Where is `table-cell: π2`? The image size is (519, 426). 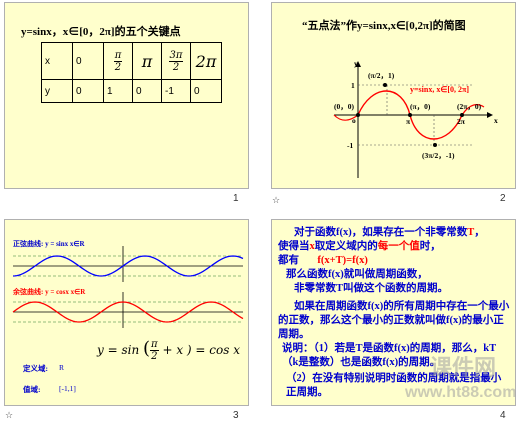 table-cell: π2 is located at coordinates (118, 61).